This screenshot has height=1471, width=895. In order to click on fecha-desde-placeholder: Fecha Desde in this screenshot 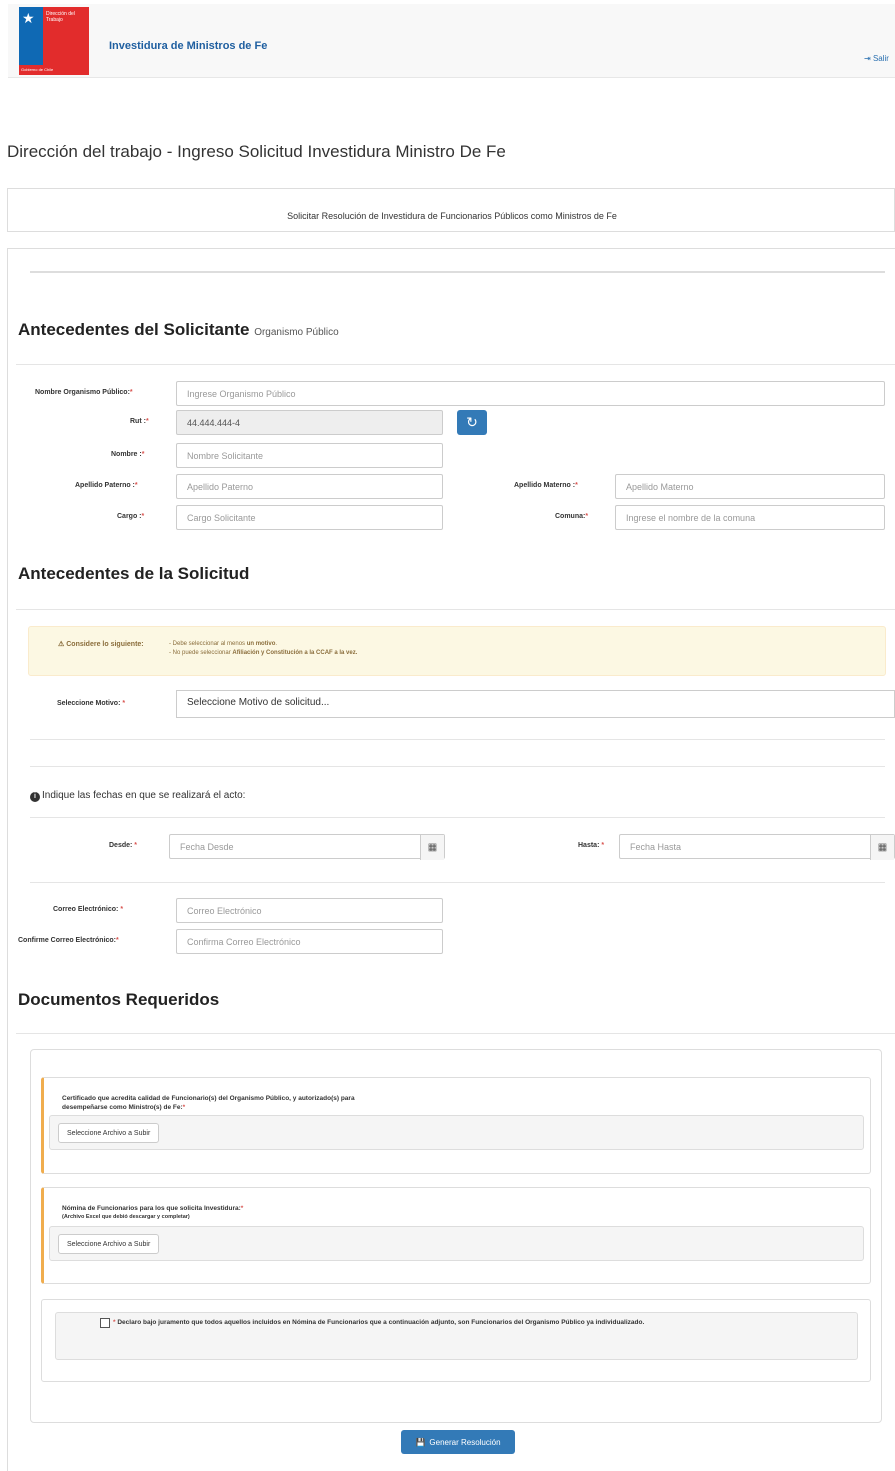, I will do `click(207, 846)`.